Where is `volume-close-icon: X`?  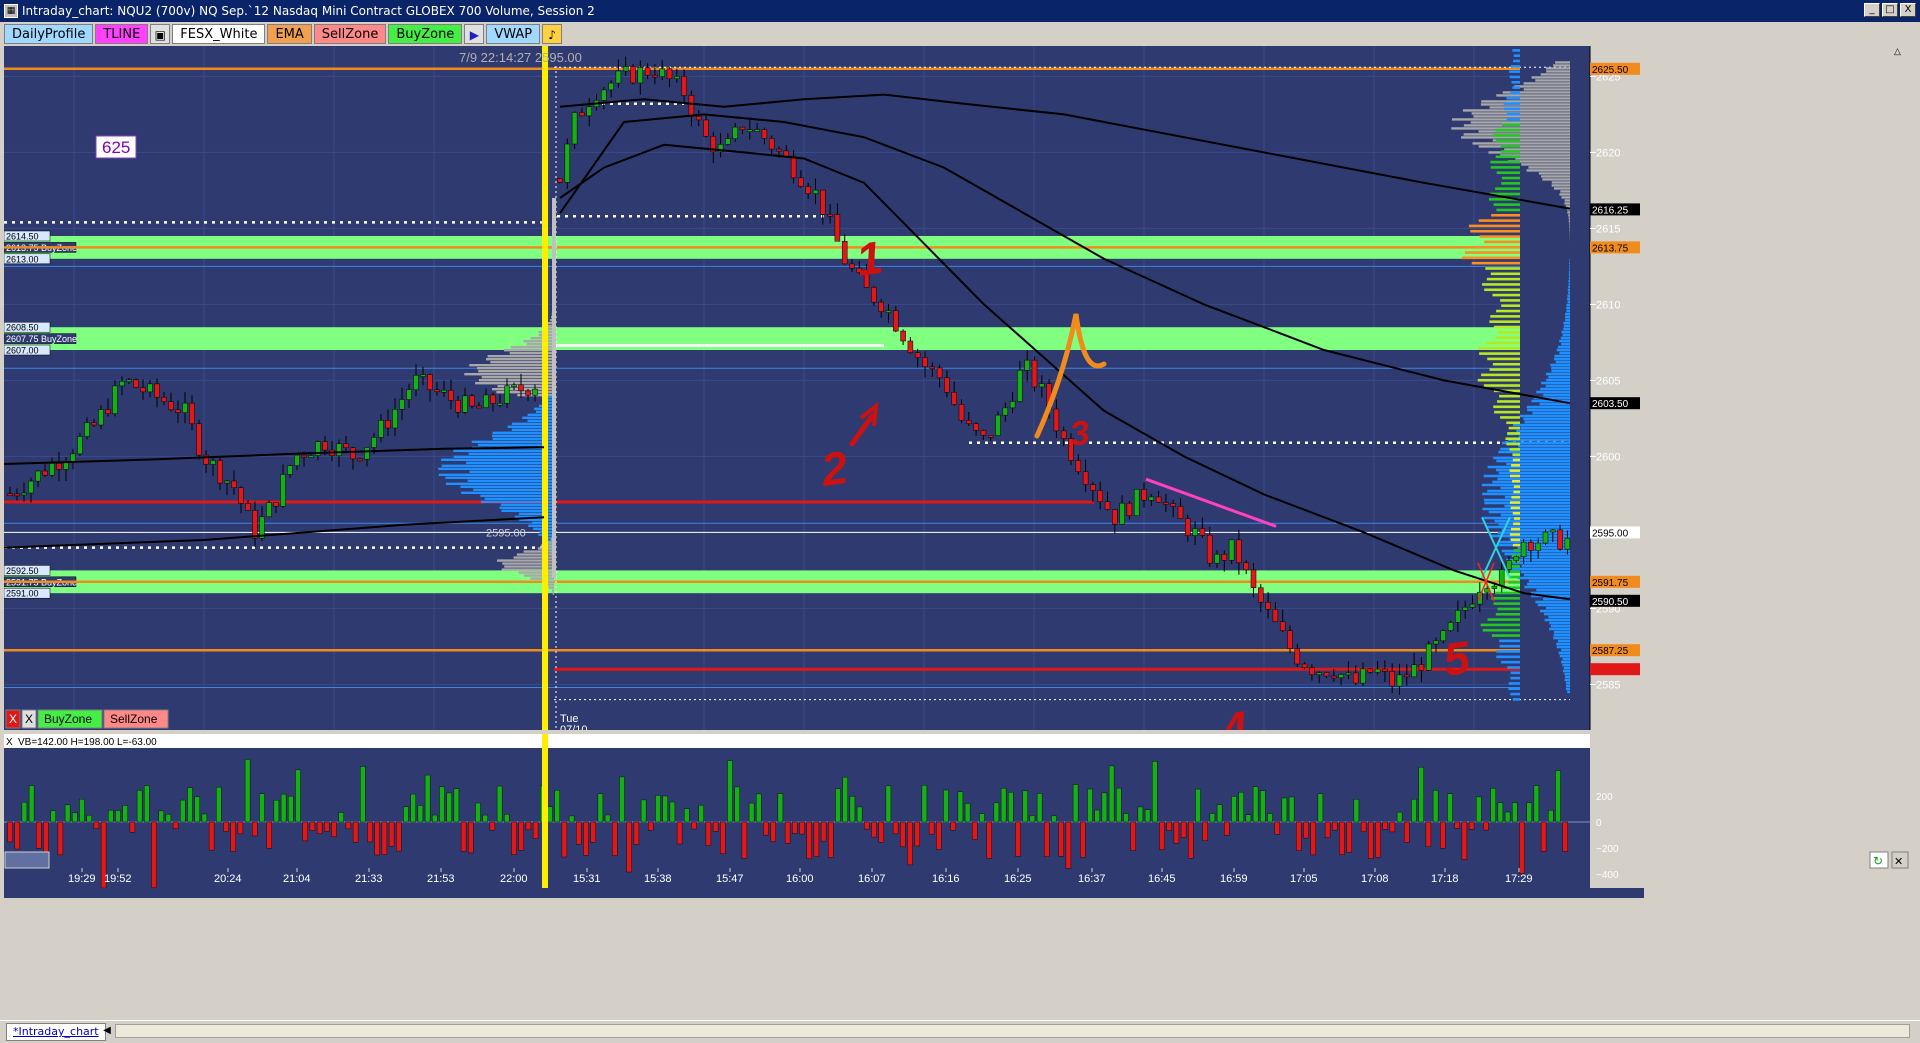
volume-close-icon: X is located at coordinates (9, 742).